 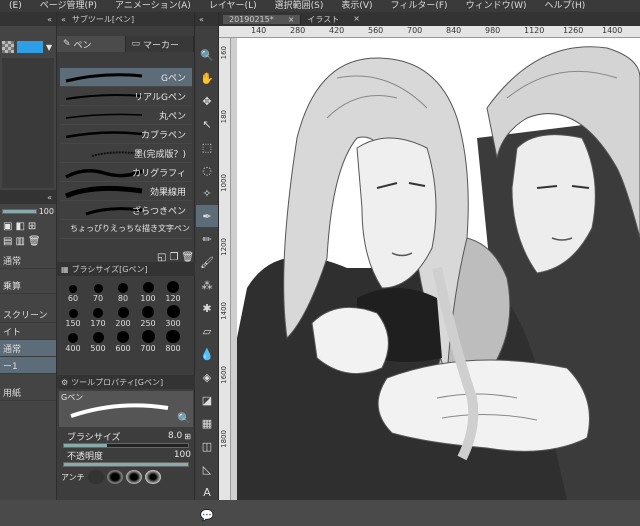 What do you see at coordinates (7, 226) in the screenshot?
I see `lock-icon: ▣` at bounding box center [7, 226].